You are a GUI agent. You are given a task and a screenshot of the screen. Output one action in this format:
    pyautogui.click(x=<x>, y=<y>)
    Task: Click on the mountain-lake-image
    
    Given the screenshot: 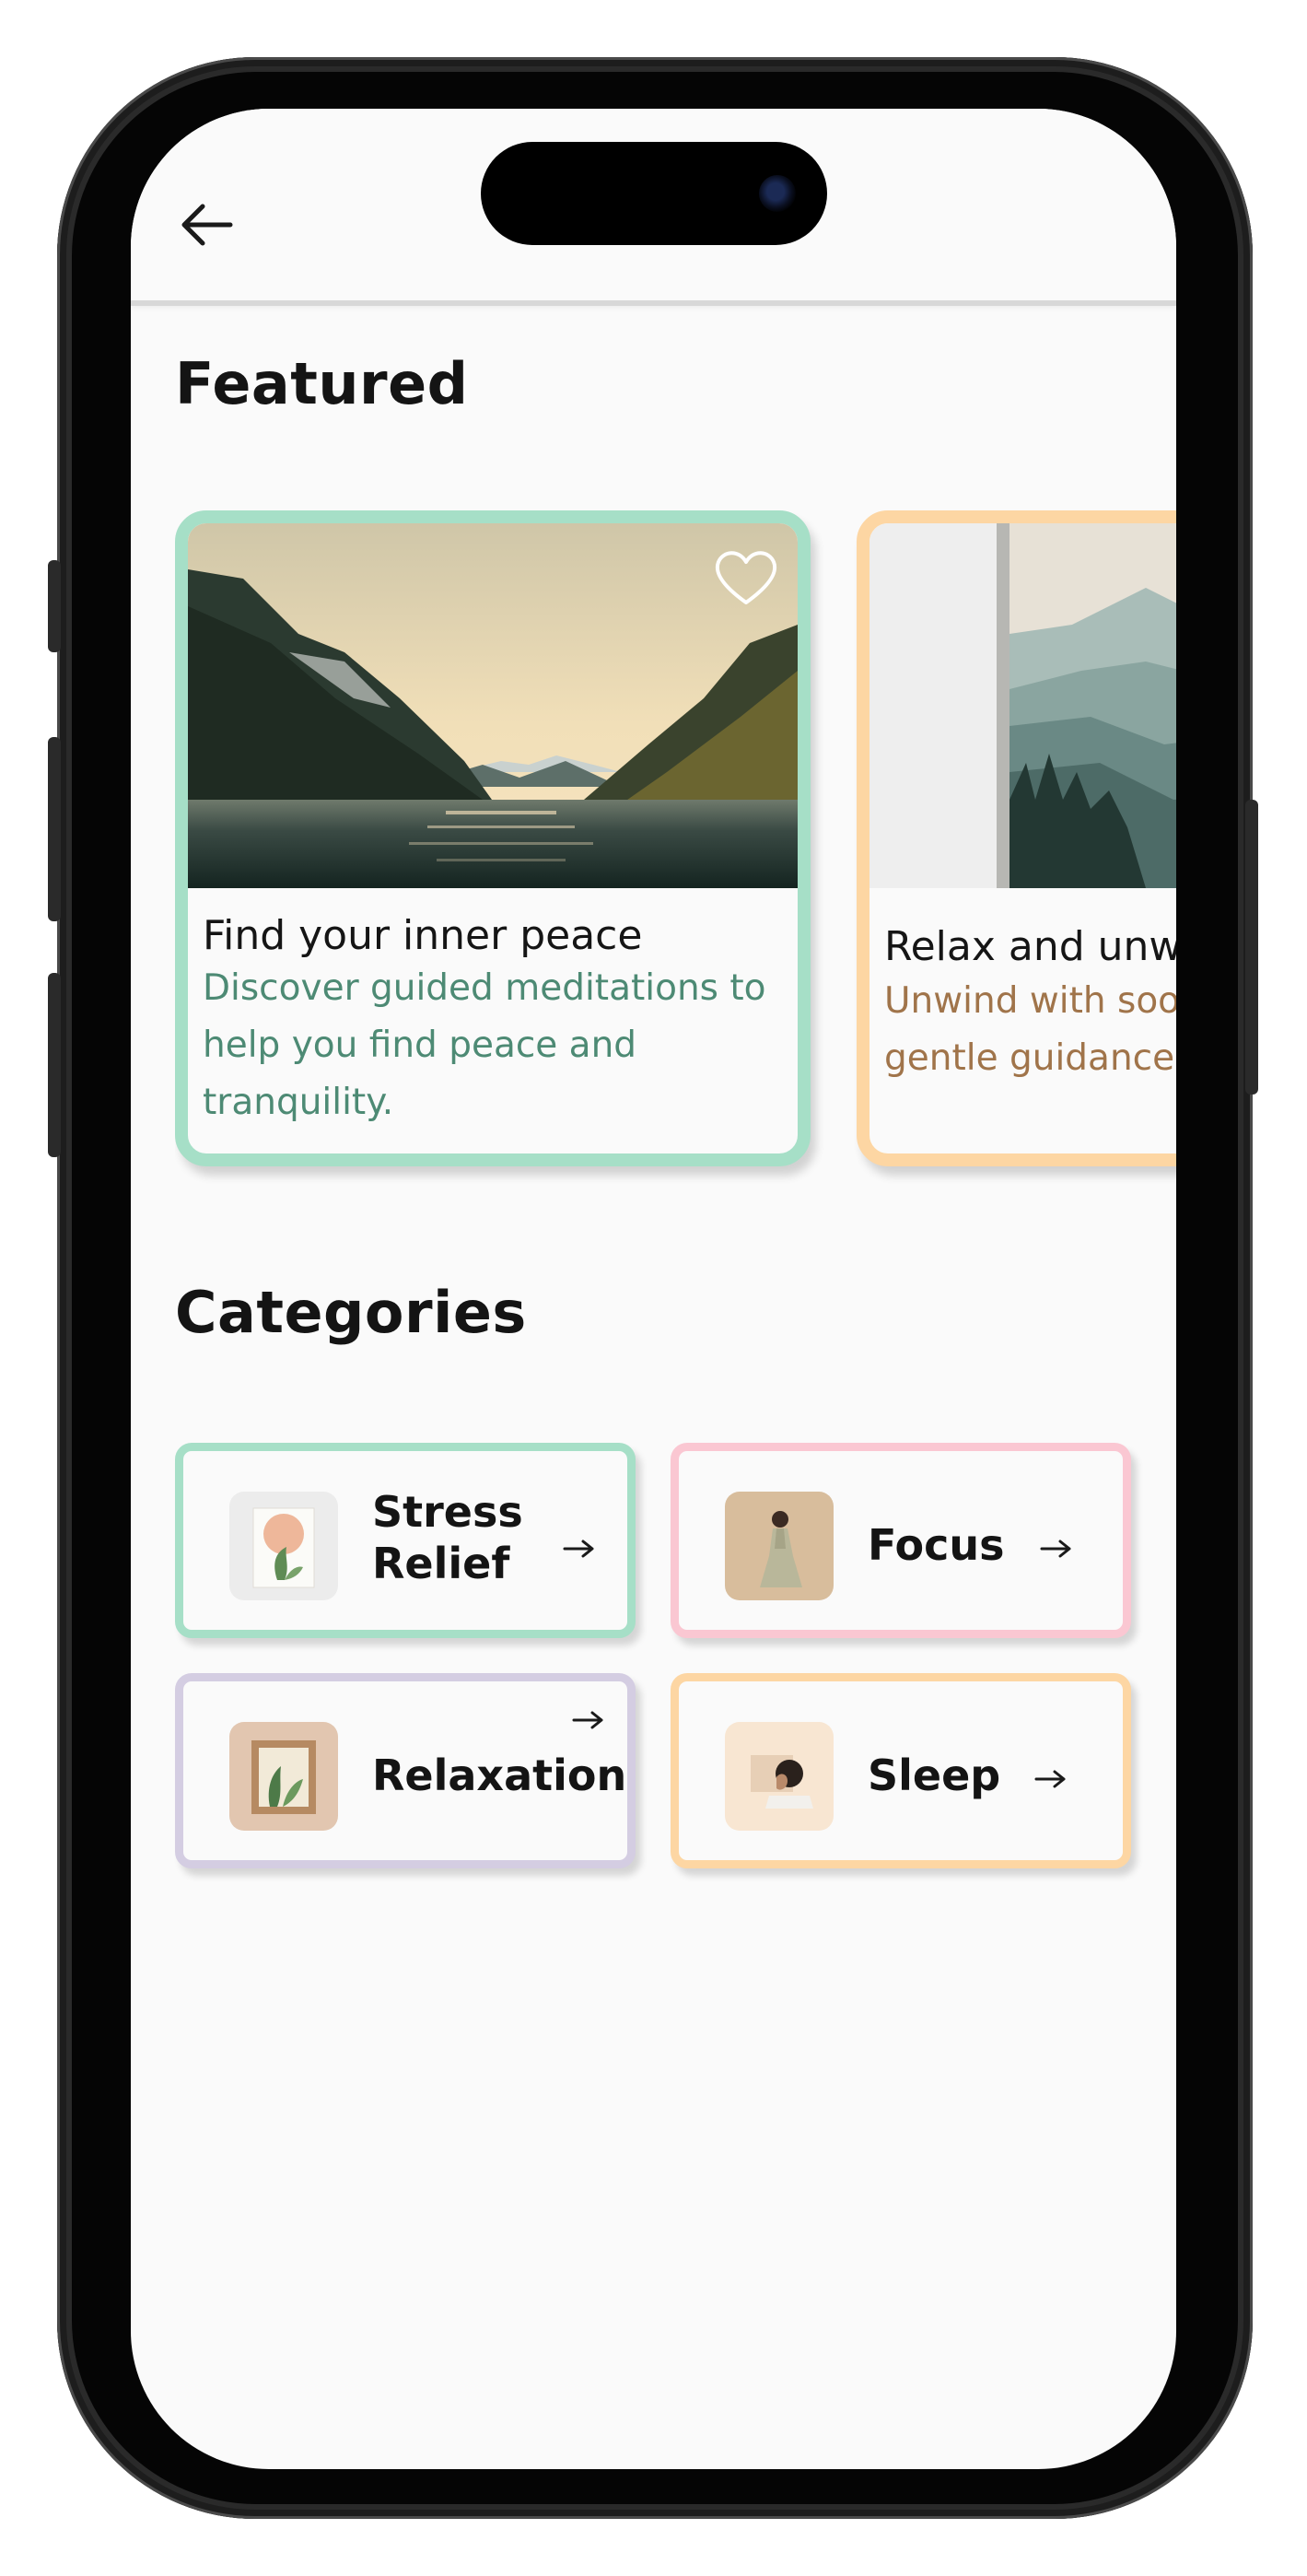 What is the action you would take?
    pyautogui.click(x=493, y=705)
    